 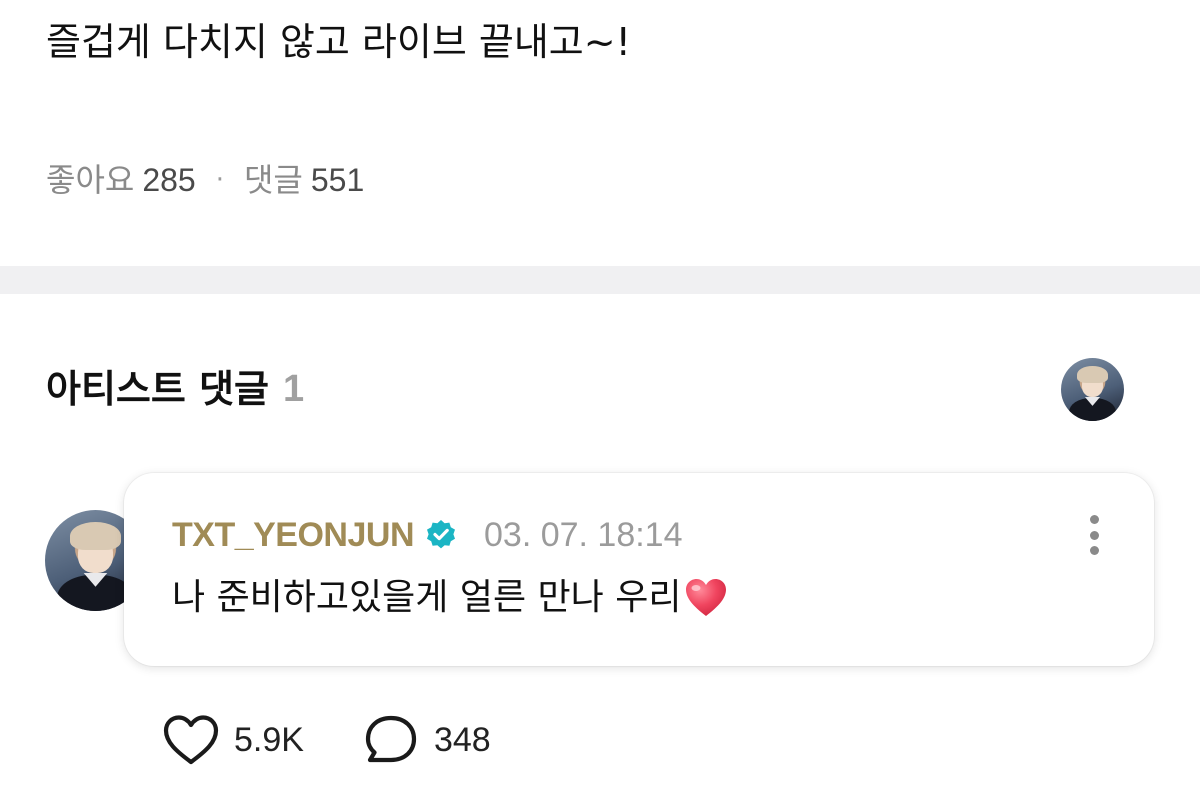 I want to click on artist-comments-title: 아티스트 댓글, so click(x=157, y=389).